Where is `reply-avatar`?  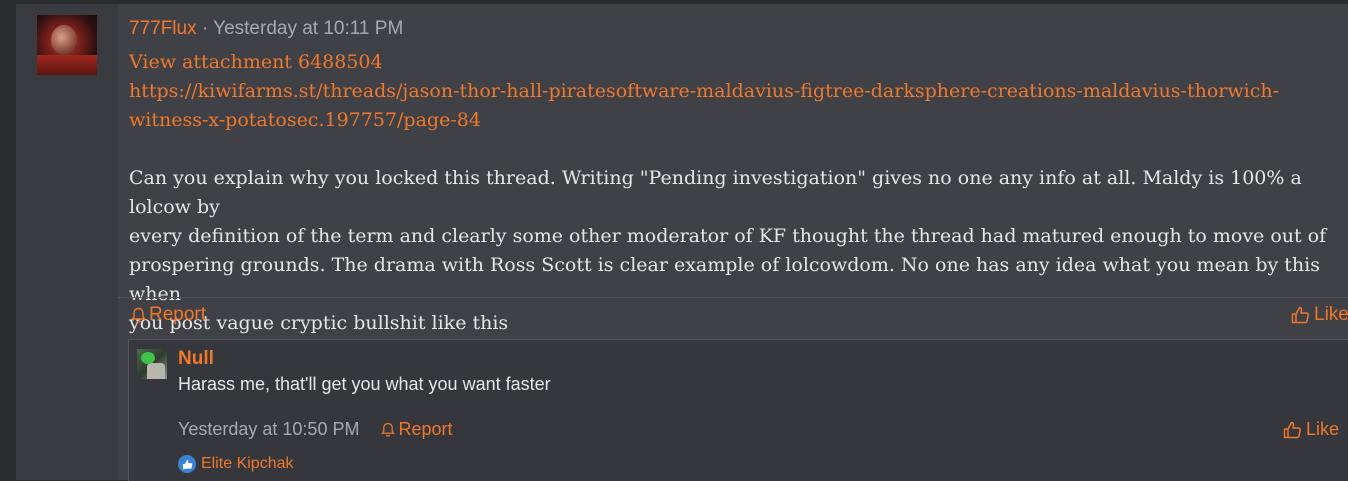
reply-avatar is located at coordinates (152, 364).